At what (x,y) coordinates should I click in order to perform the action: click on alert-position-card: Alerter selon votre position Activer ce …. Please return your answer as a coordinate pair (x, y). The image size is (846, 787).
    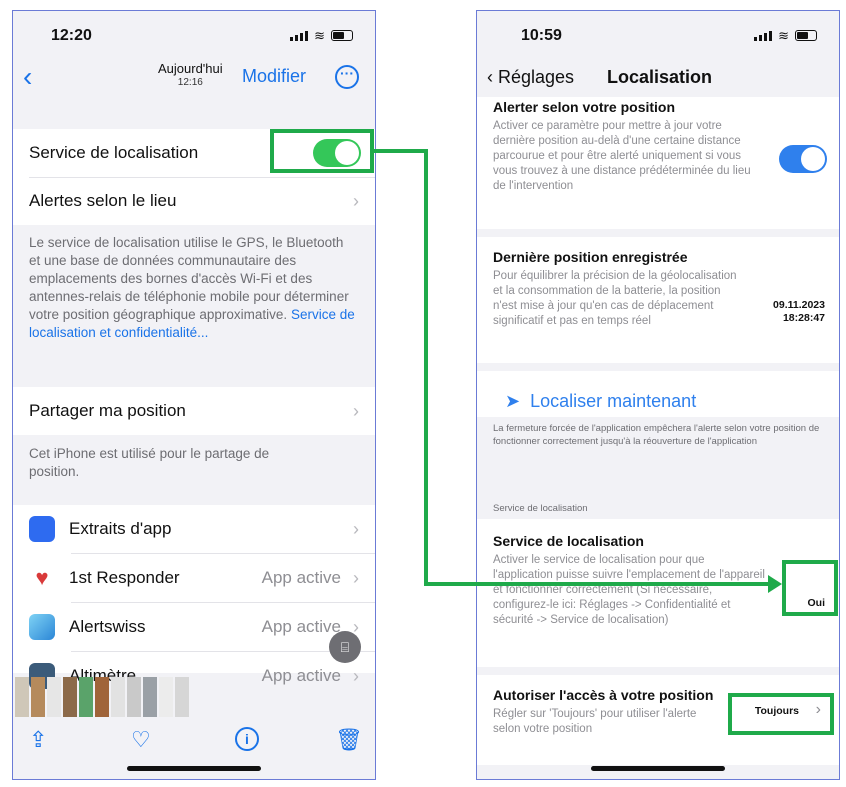
    Looking at the image, I should click on (658, 163).